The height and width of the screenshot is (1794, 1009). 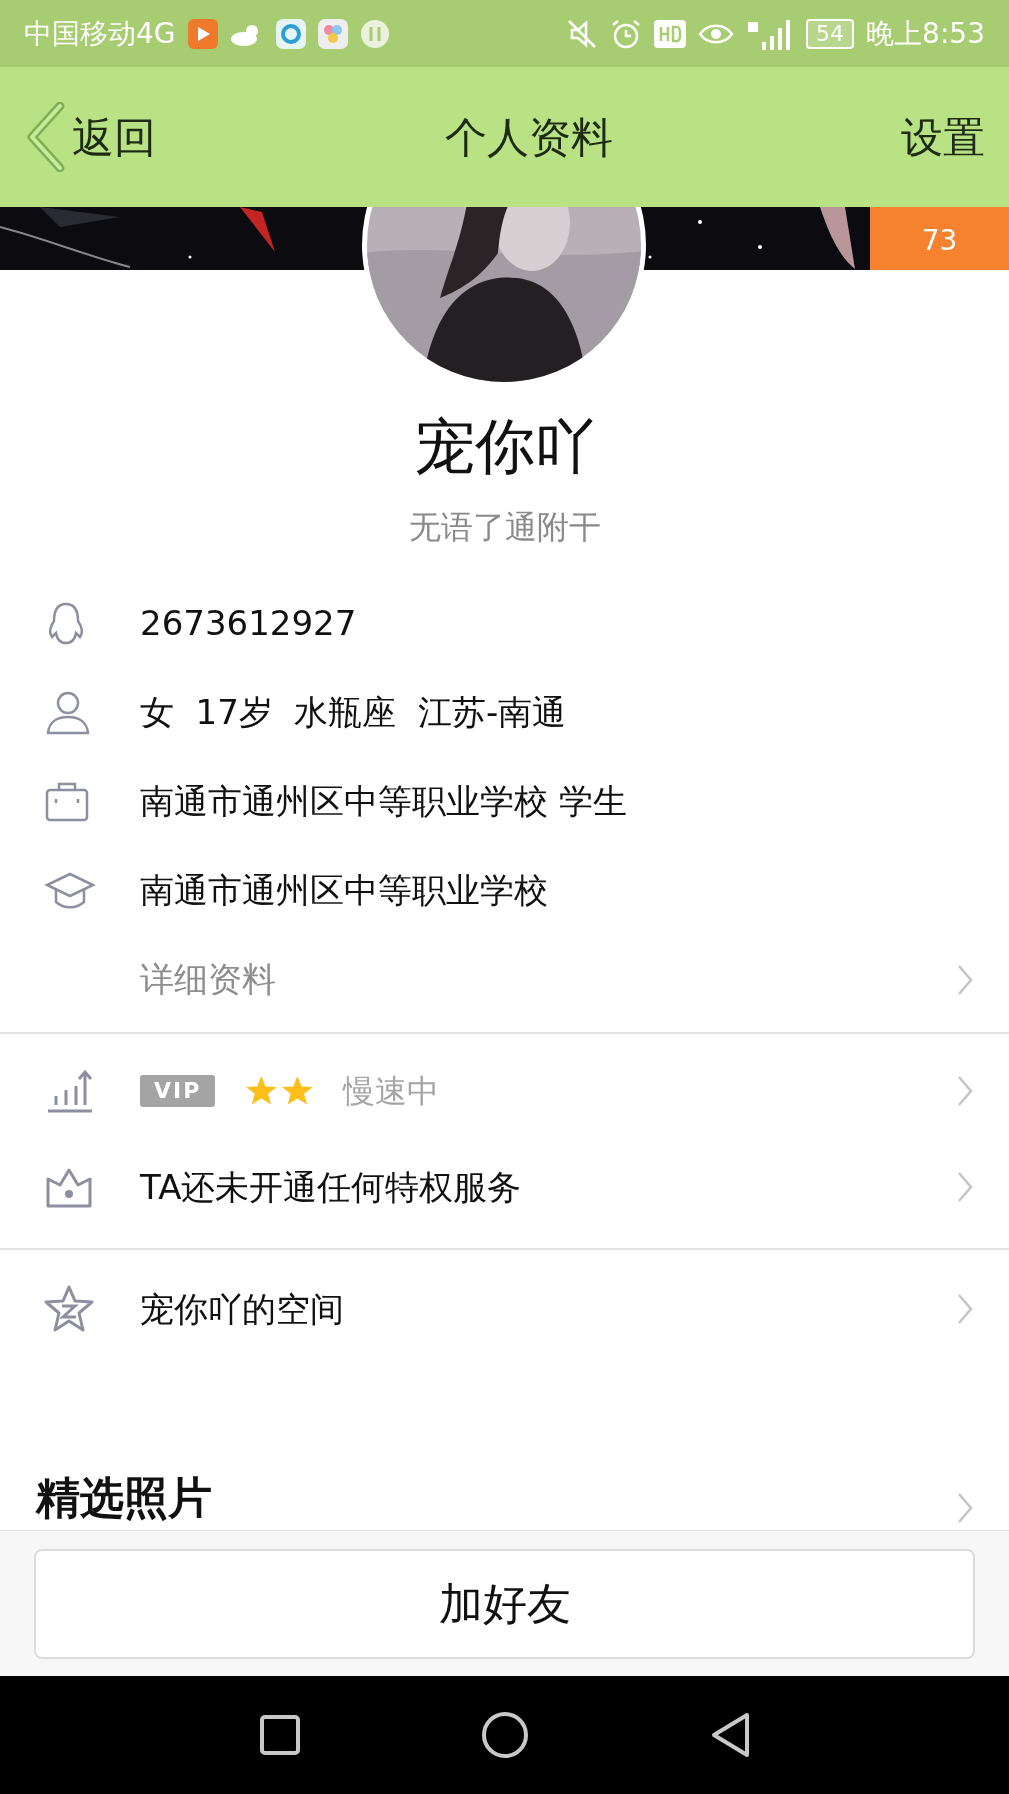 What do you see at coordinates (670, 33) in the screenshot?
I see `hd-icon` at bounding box center [670, 33].